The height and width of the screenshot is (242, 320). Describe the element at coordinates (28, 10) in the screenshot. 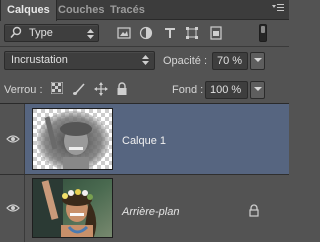

I see `tab-calques: Calques` at that location.